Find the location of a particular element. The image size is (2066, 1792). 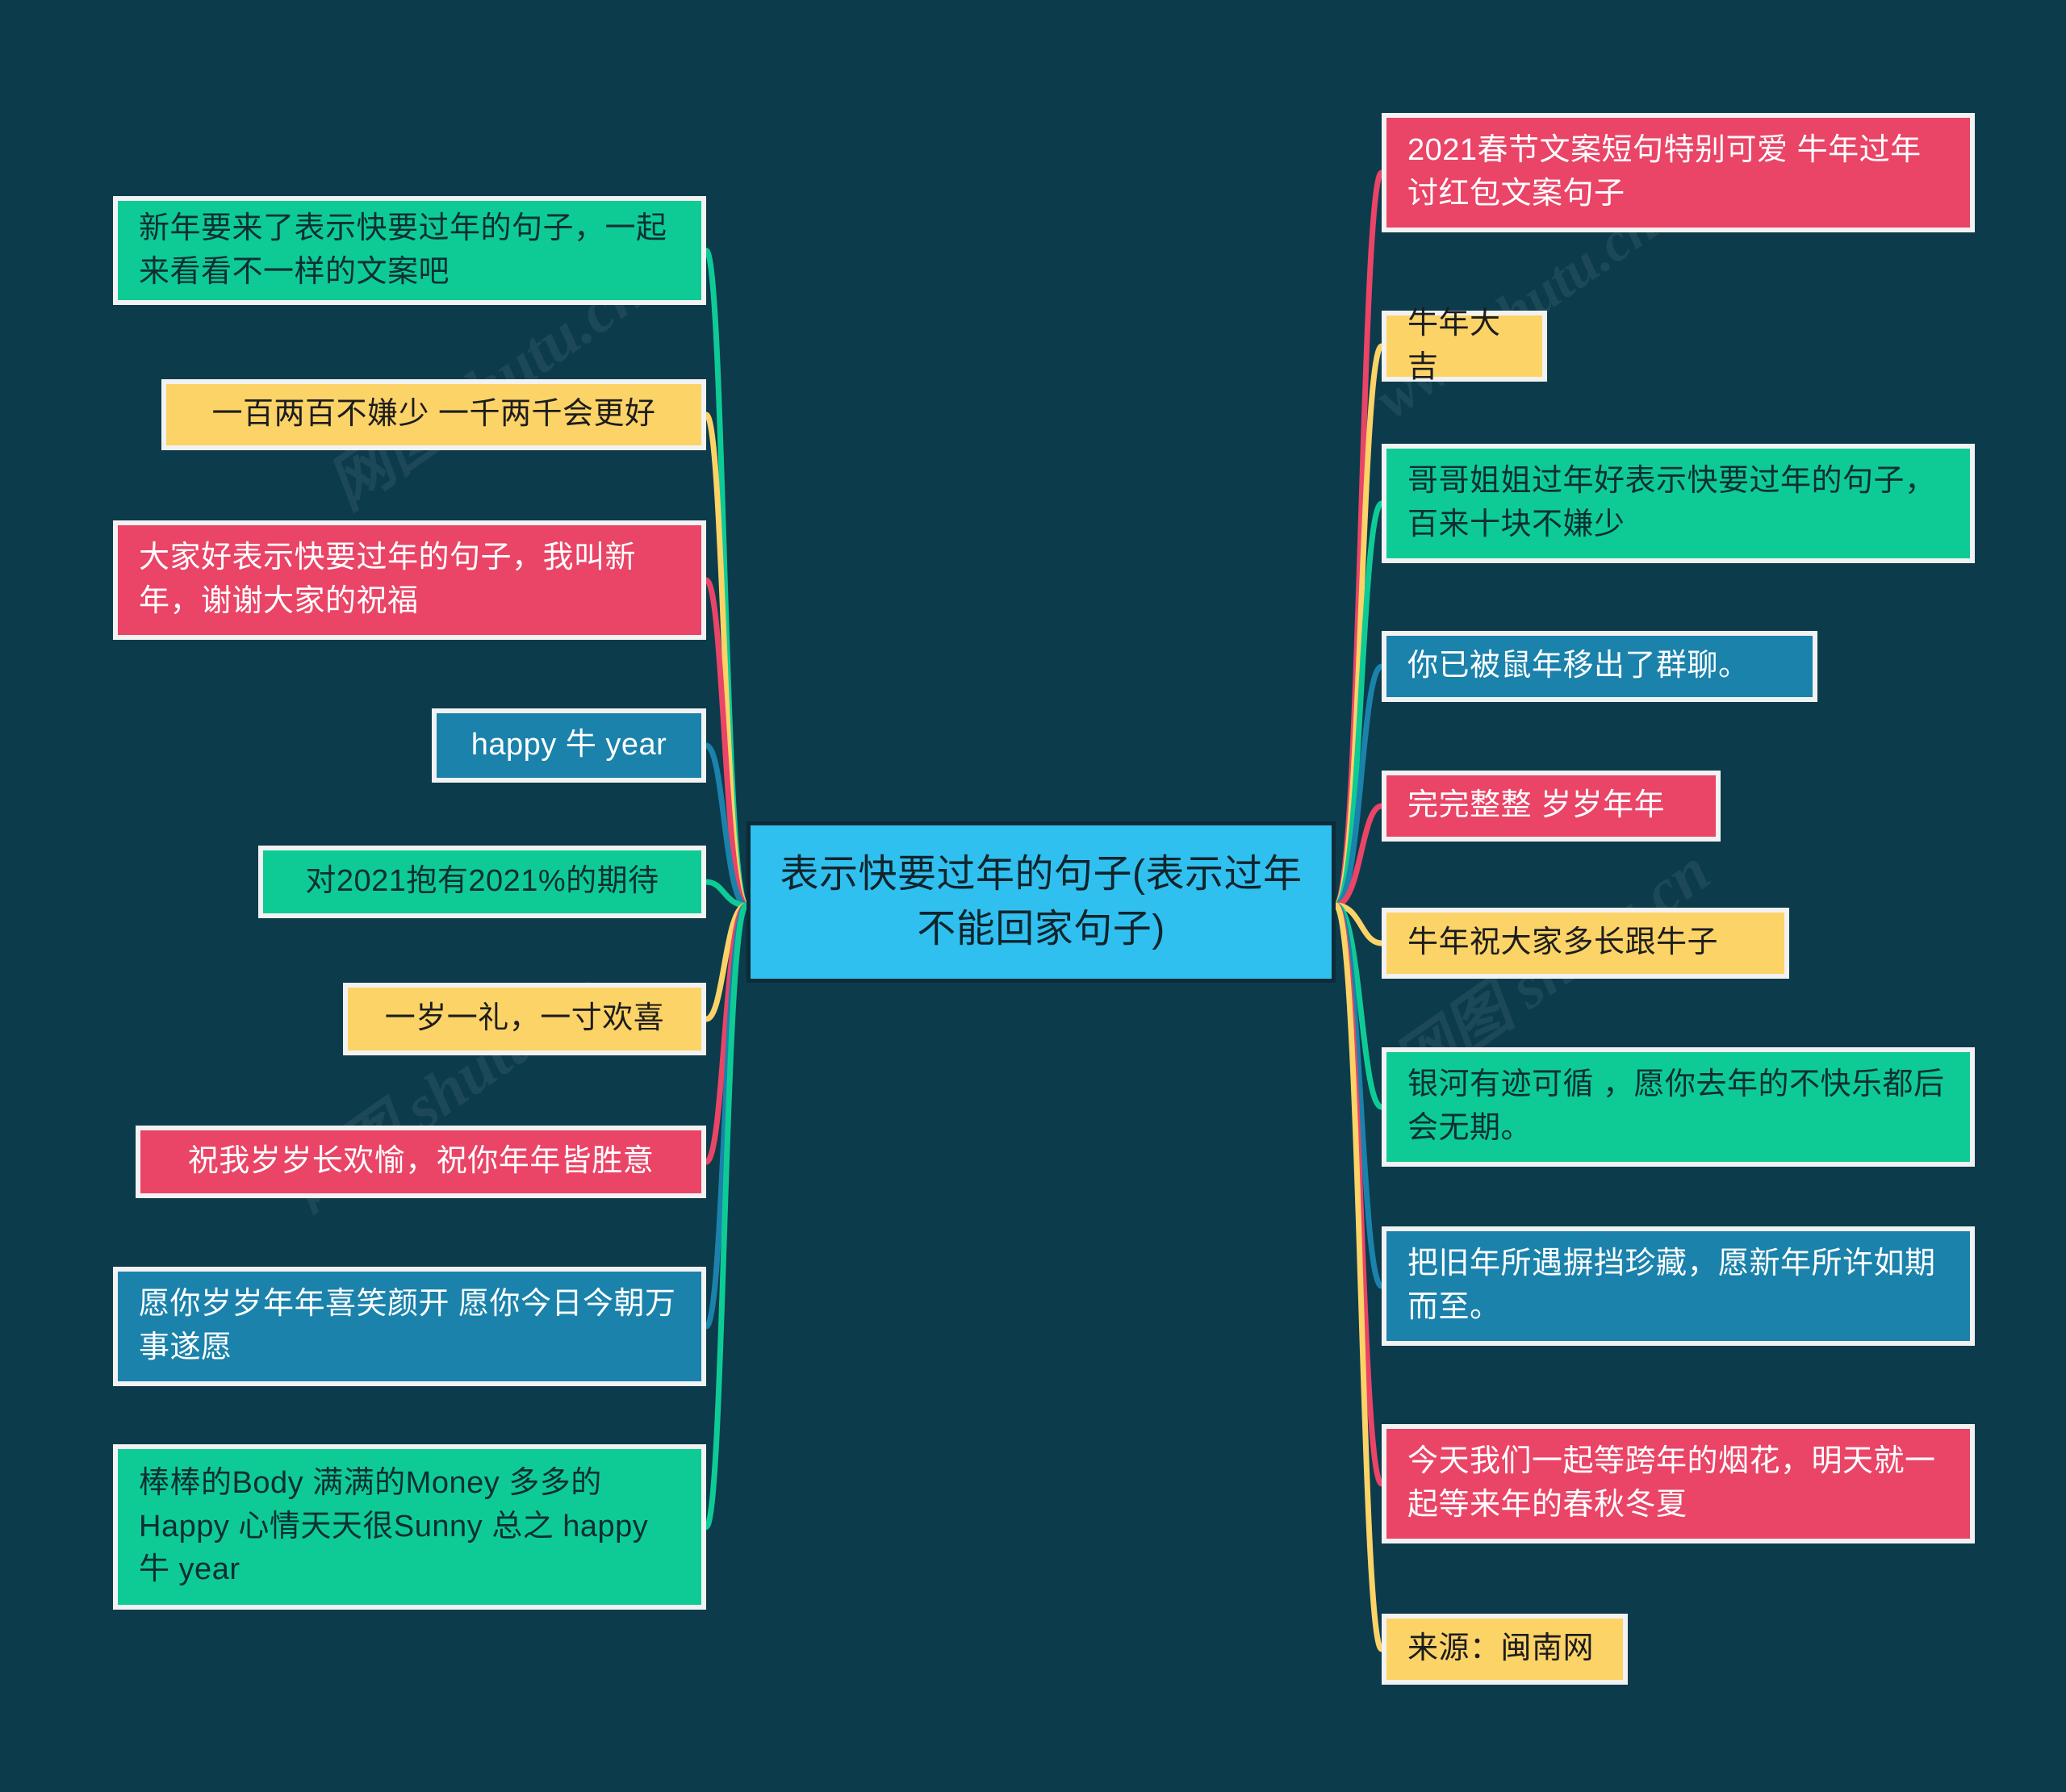

right-topic-node-7-label: 银河有迹可循 ，愿你去年的不快乐都后会无期。 is located at coordinates (1676, 1106).